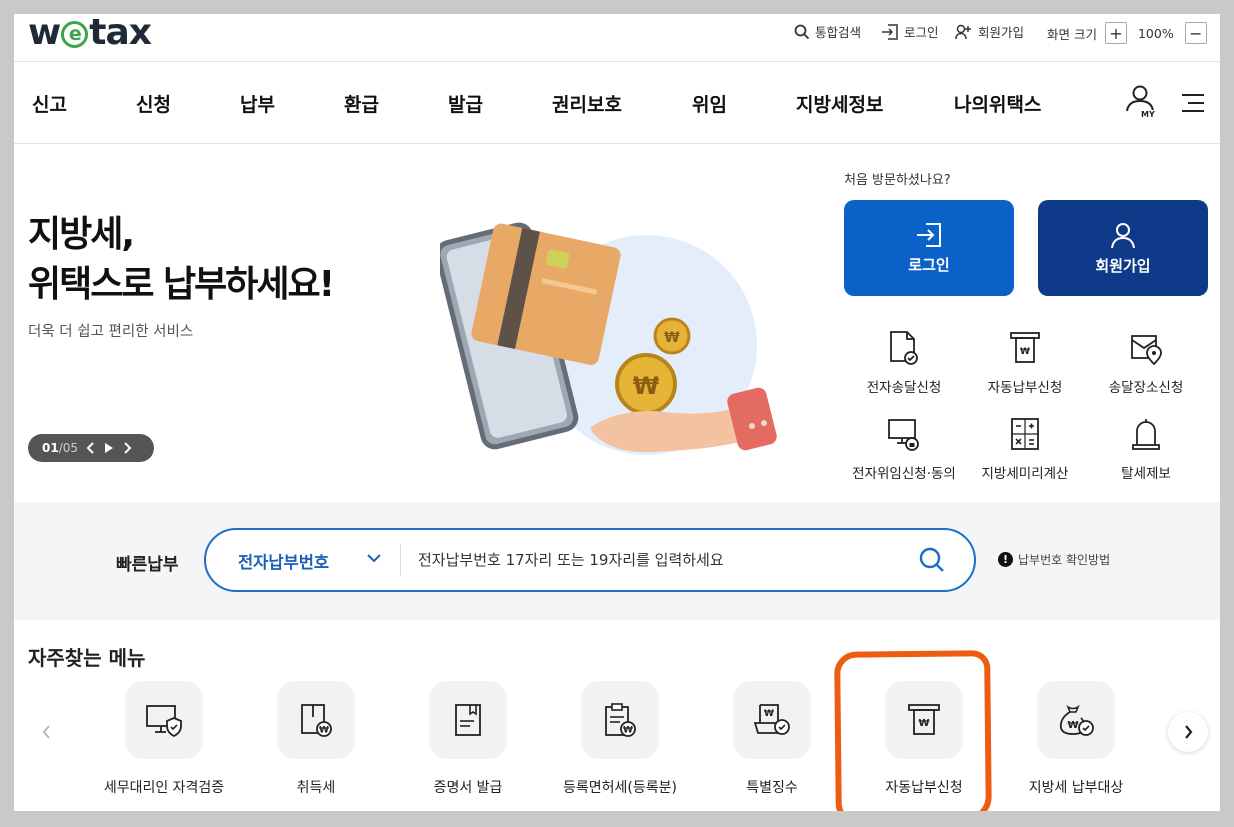  What do you see at coordinates (997, 103) in the screenshot?
I see `nav-item-my-wetax: 나의위택스` at bounding box center [997, 103].